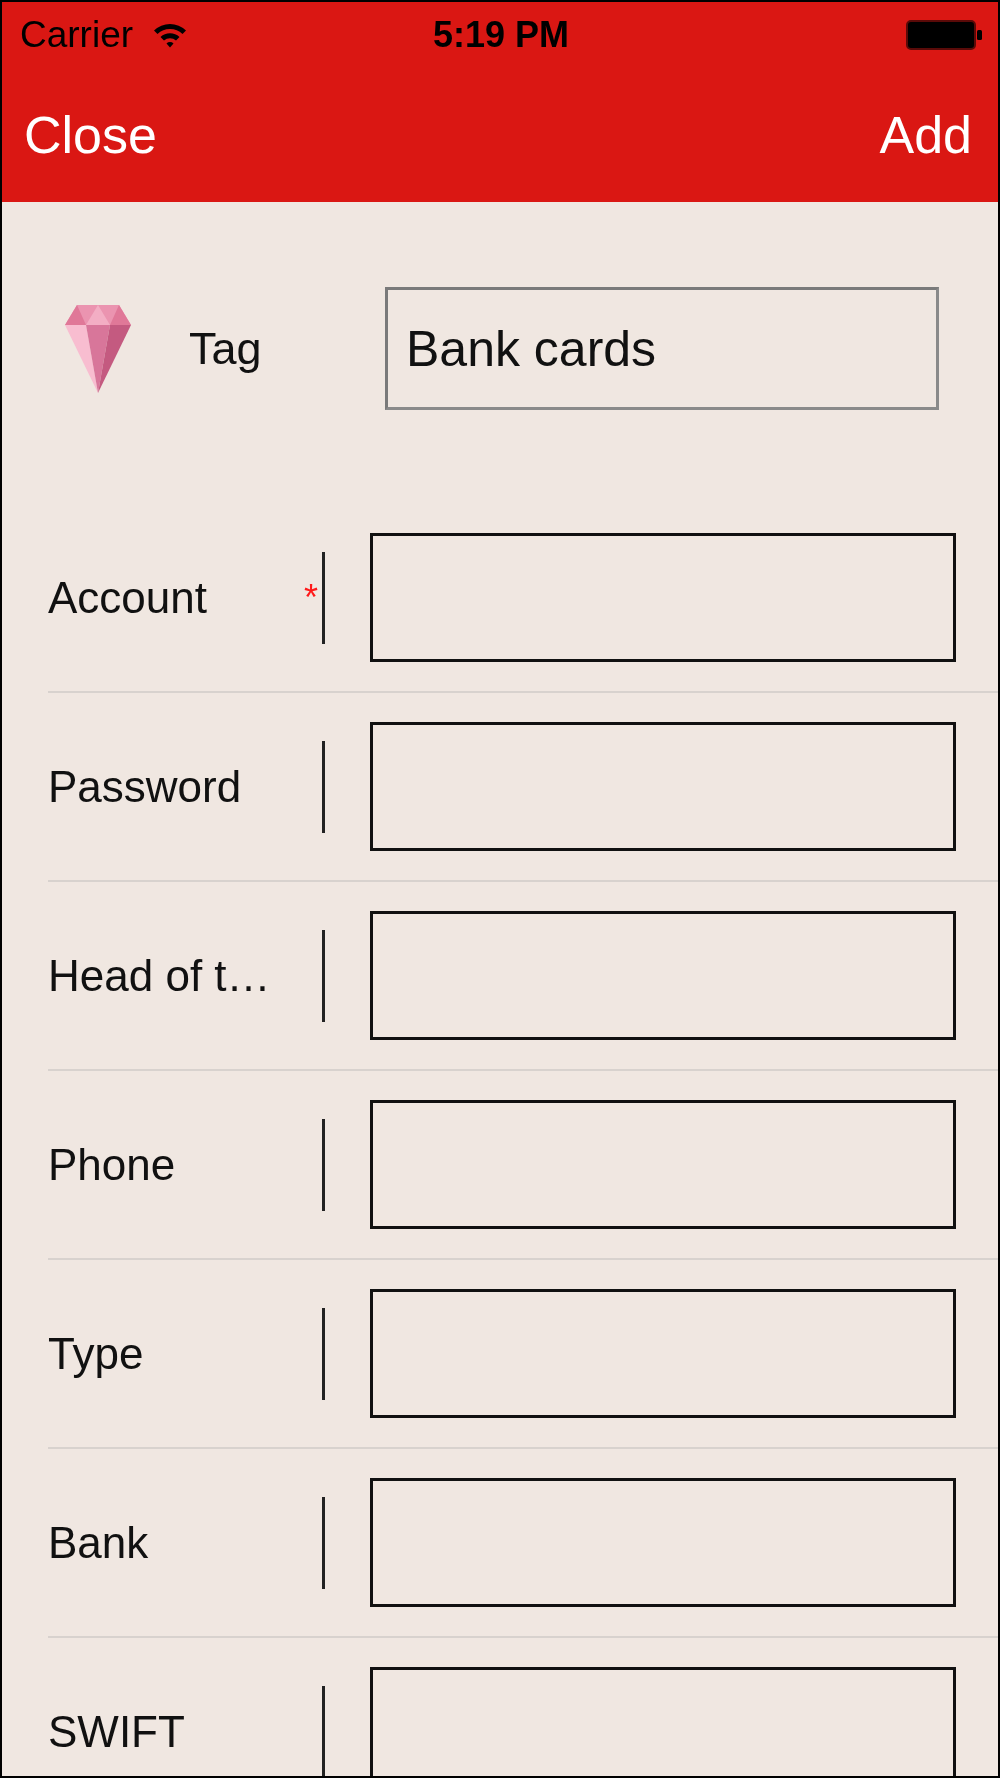 The width and height of the screenshot is (1000, 1778). What do you see at coordinates (311, 597) in the screenshot?
I see `required-mark: *` at bounding box center [311, 597].